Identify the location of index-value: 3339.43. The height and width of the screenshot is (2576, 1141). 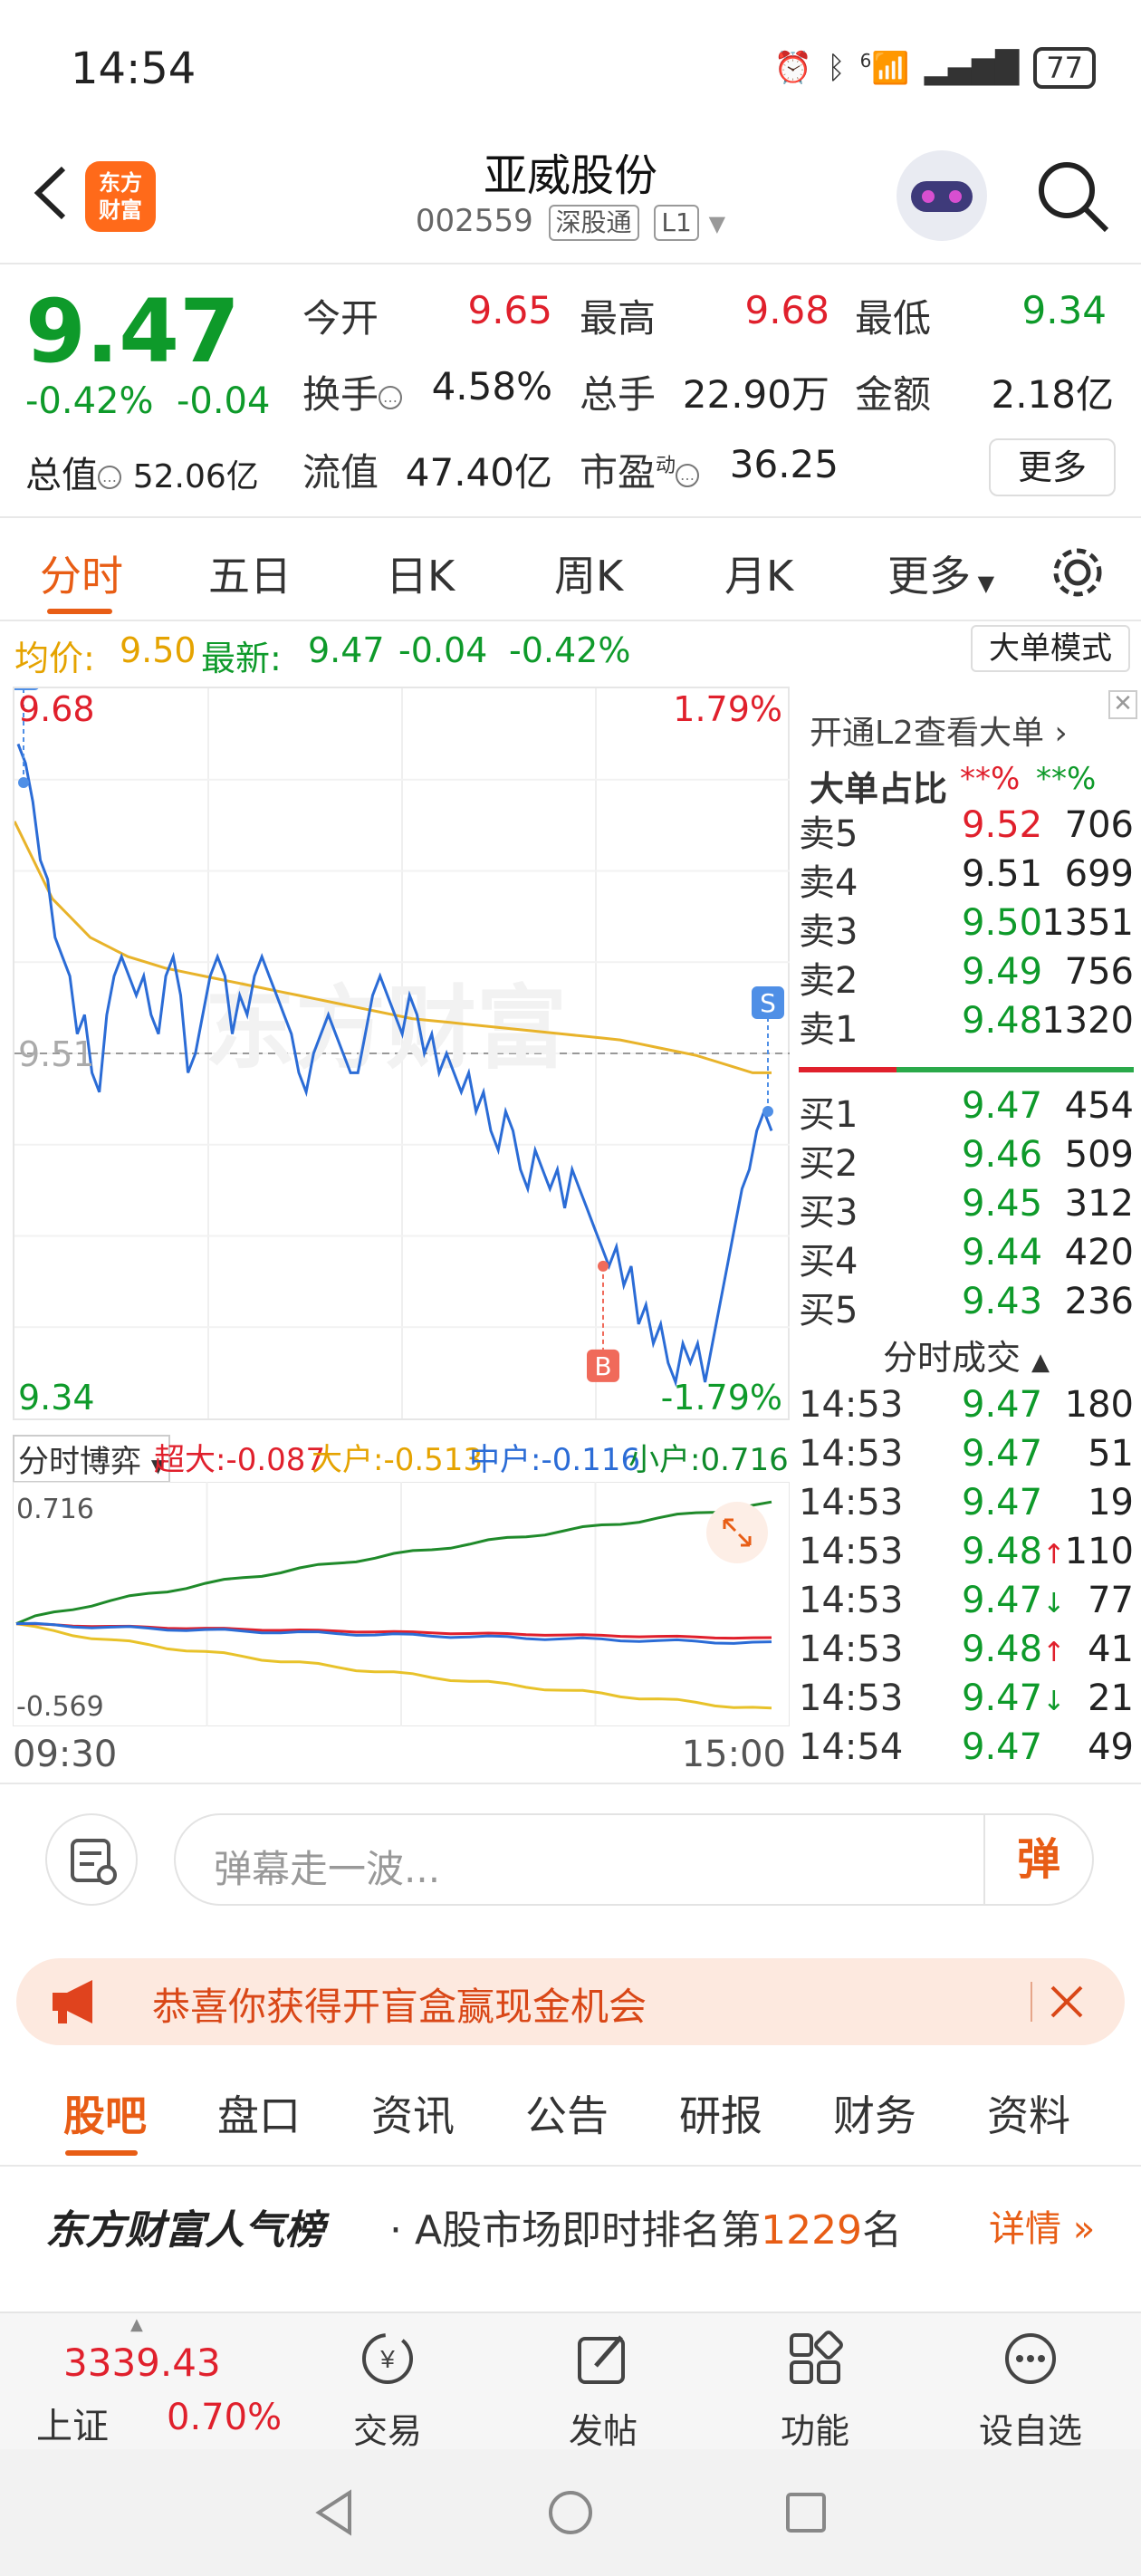
(142, 2363).